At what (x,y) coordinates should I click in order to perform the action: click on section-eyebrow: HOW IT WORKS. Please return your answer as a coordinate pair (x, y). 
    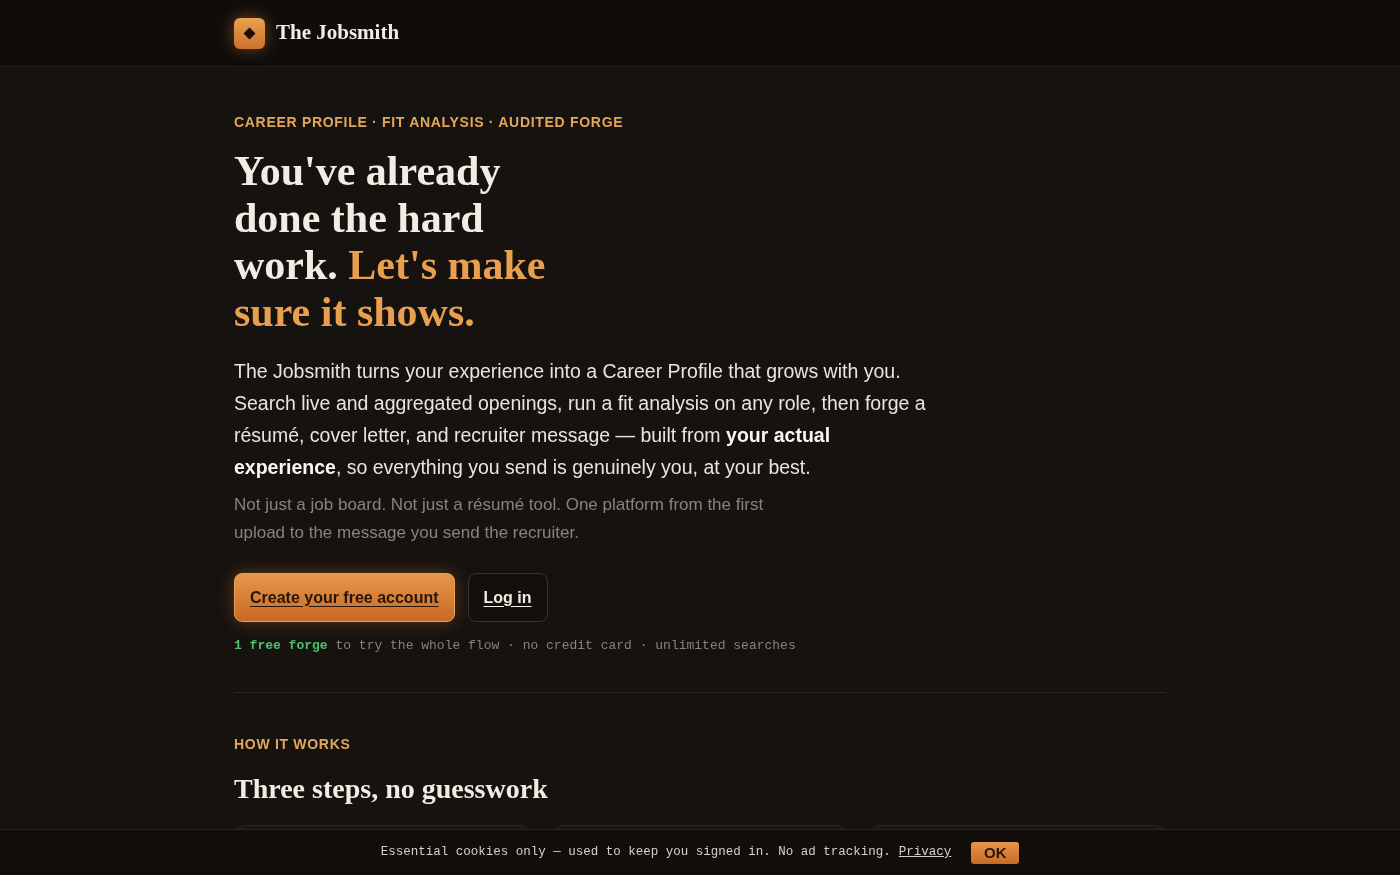
    Looking at the image, I should click on (293, 744).